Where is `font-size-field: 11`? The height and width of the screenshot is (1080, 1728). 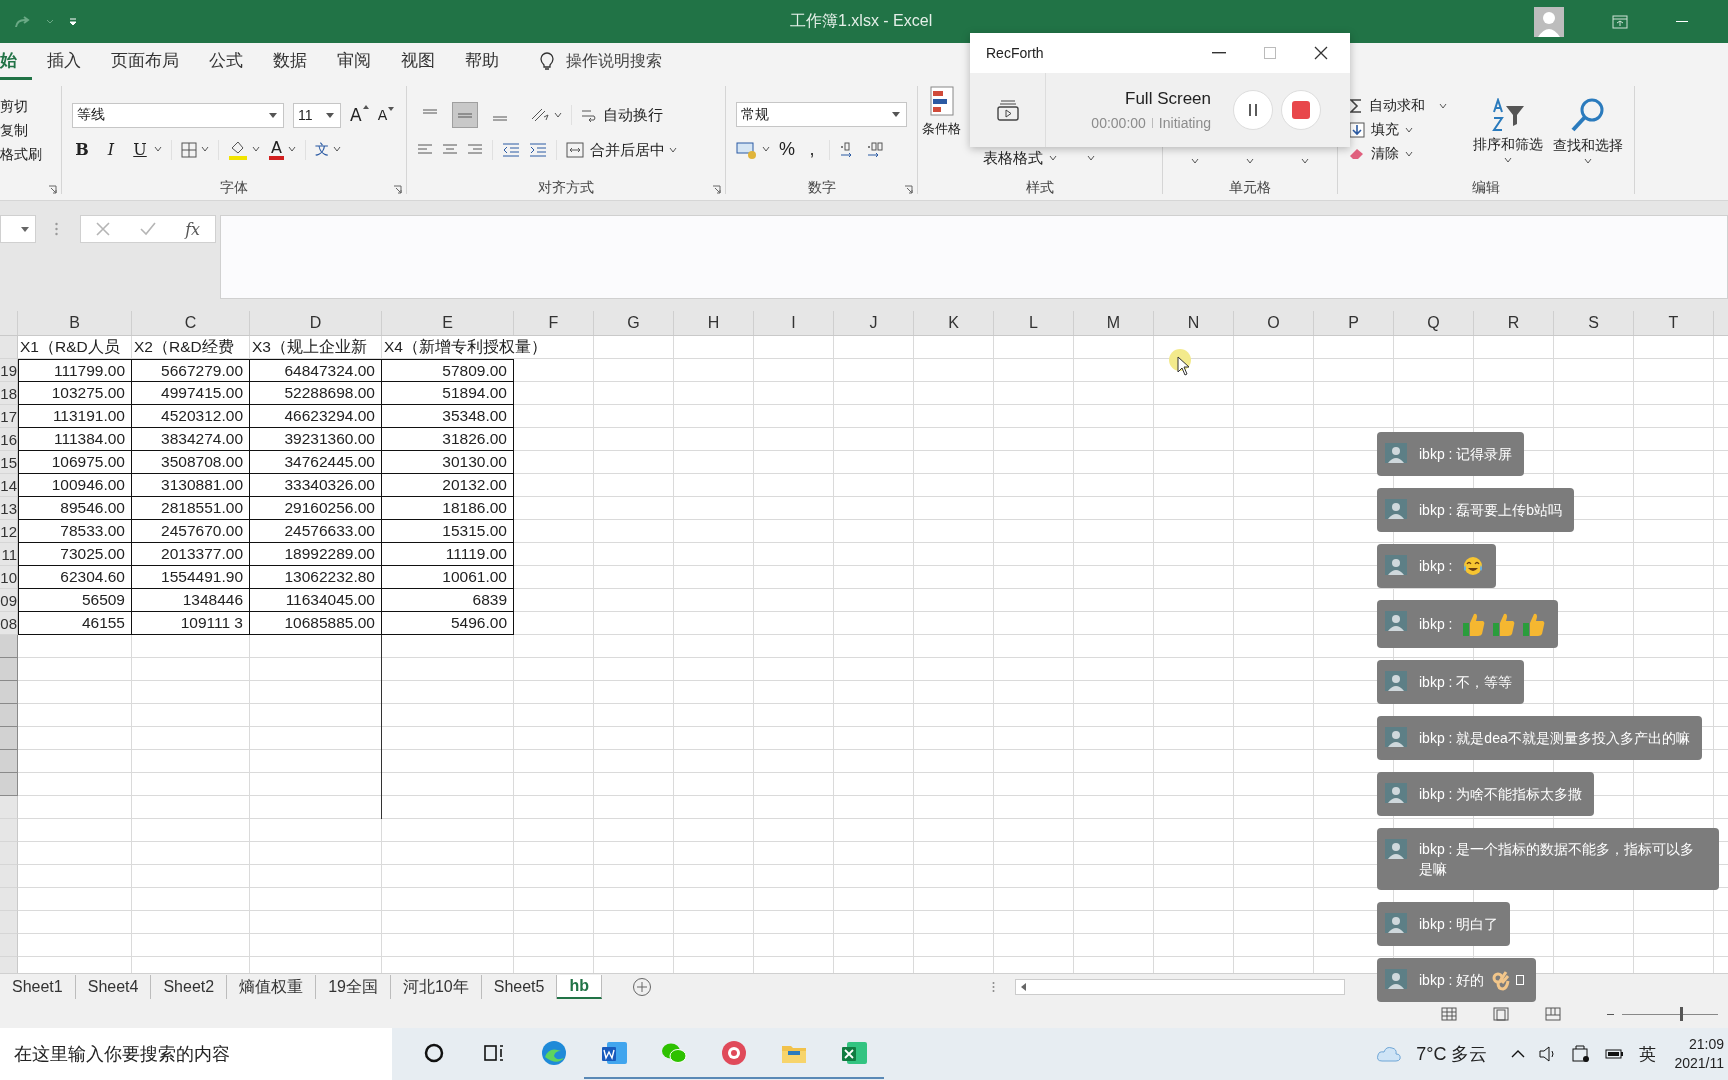
font-size-field: 11 is located at coordinates (317, 115).